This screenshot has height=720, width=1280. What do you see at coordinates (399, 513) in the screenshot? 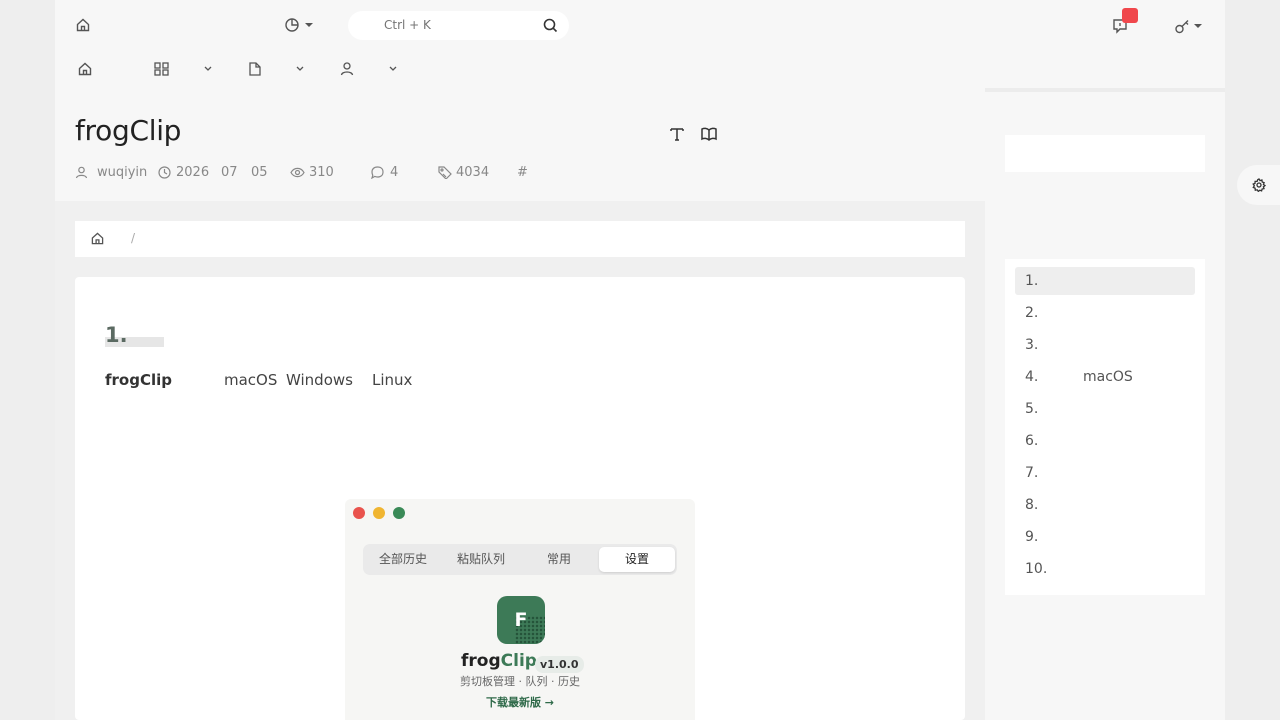
I see `window-zoom-dot` at bounding box center [399, 513].